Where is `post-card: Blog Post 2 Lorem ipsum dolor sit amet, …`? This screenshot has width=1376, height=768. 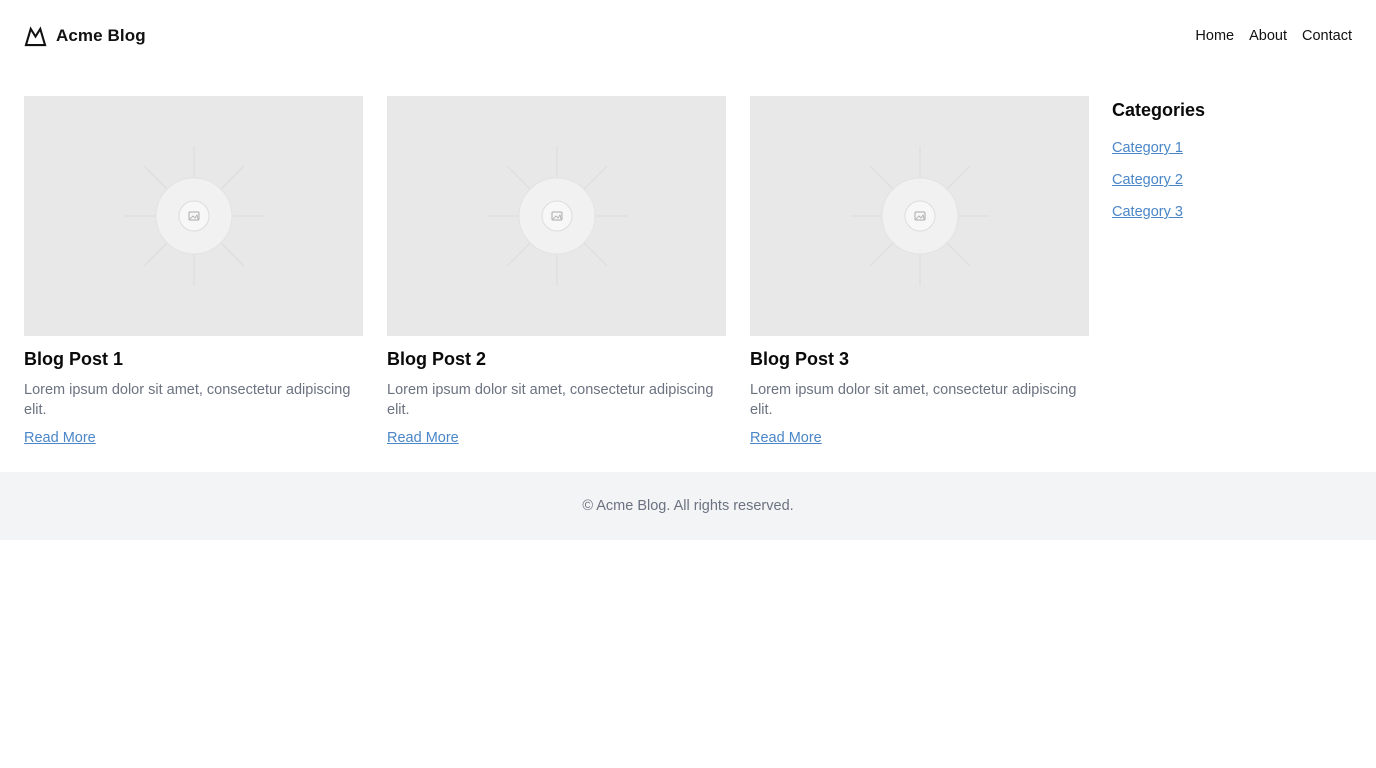
post-card: Blog Post 2 Lorem ipsum dolor sit amet, … is located at coordinates (556, 272).